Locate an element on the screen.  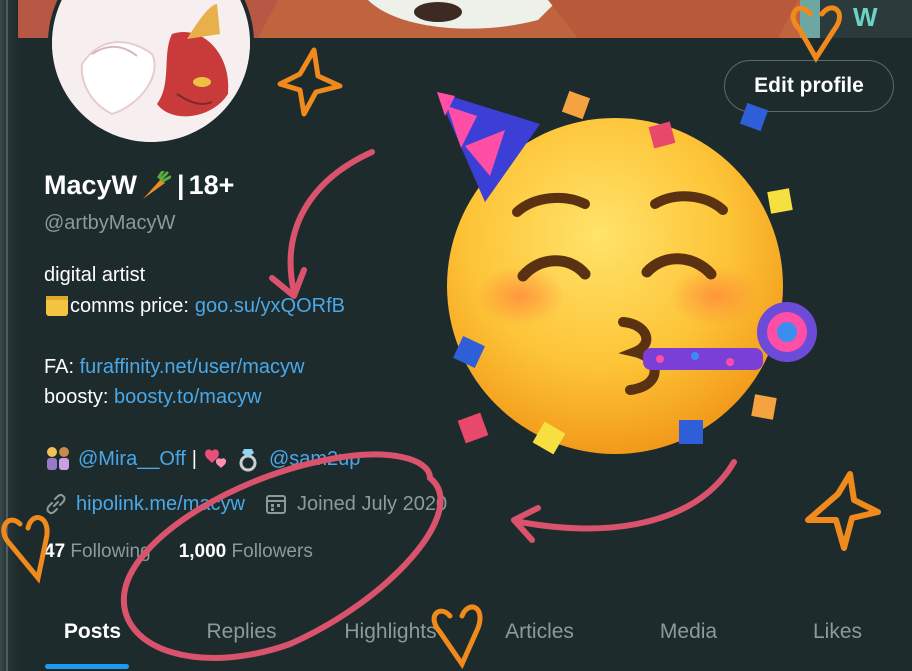
note-emoji-icon is located at coordinates (57, 306).